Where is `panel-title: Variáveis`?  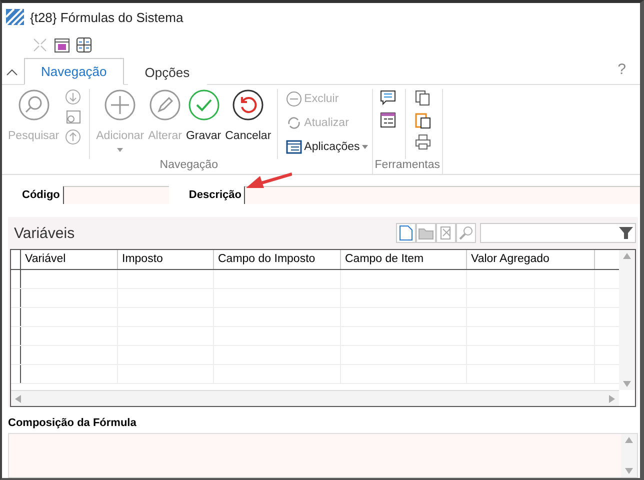
panel-title: Variáveis is located at coordinates (44, 233).